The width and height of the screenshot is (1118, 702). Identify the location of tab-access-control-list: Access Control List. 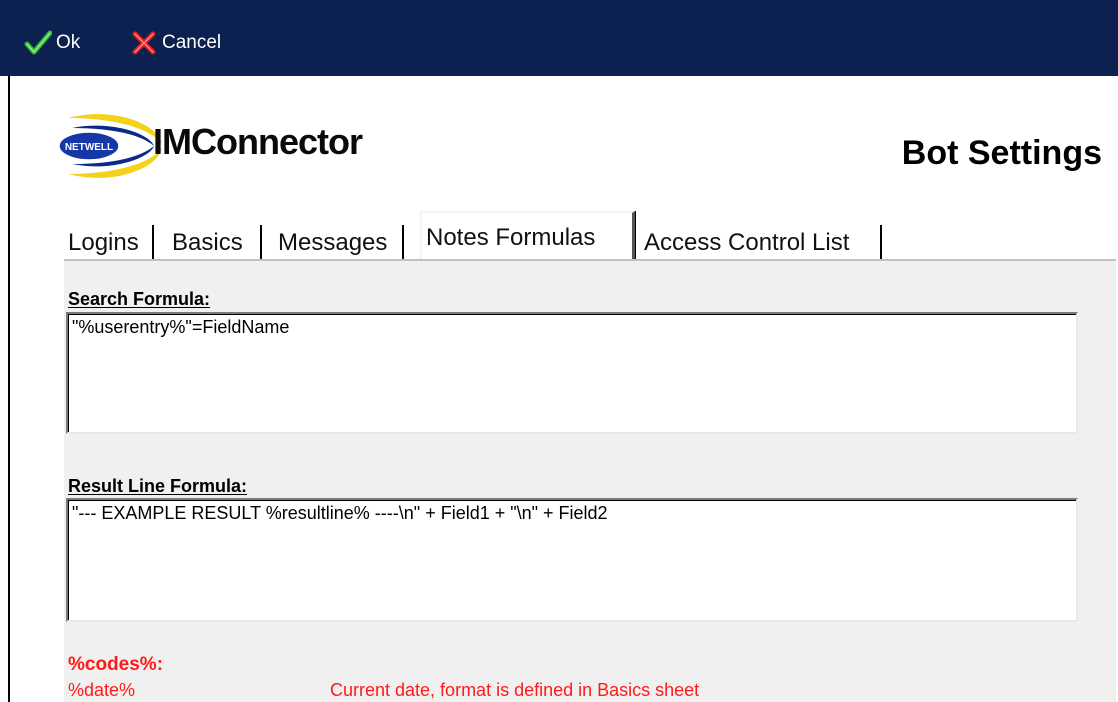
(761, 243).